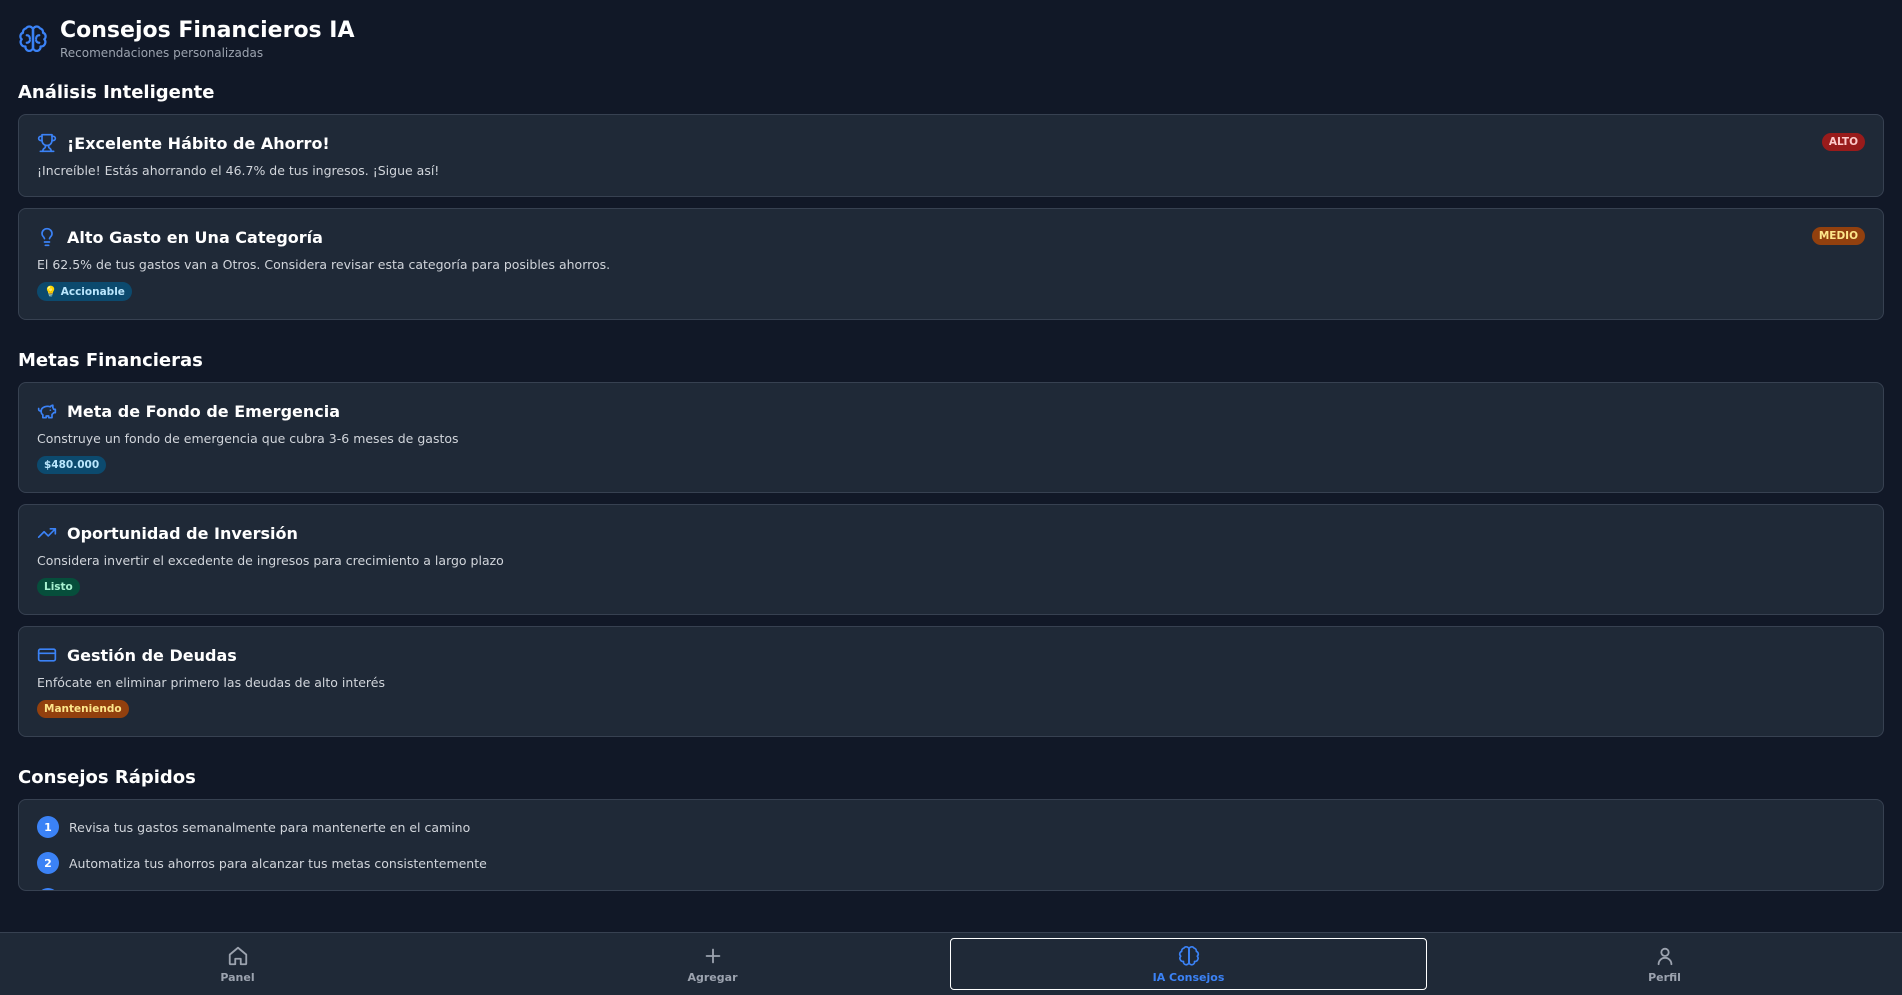  Describe the element at coordinates (237, 955) in the screenshot. I see `home-icon` at that location.